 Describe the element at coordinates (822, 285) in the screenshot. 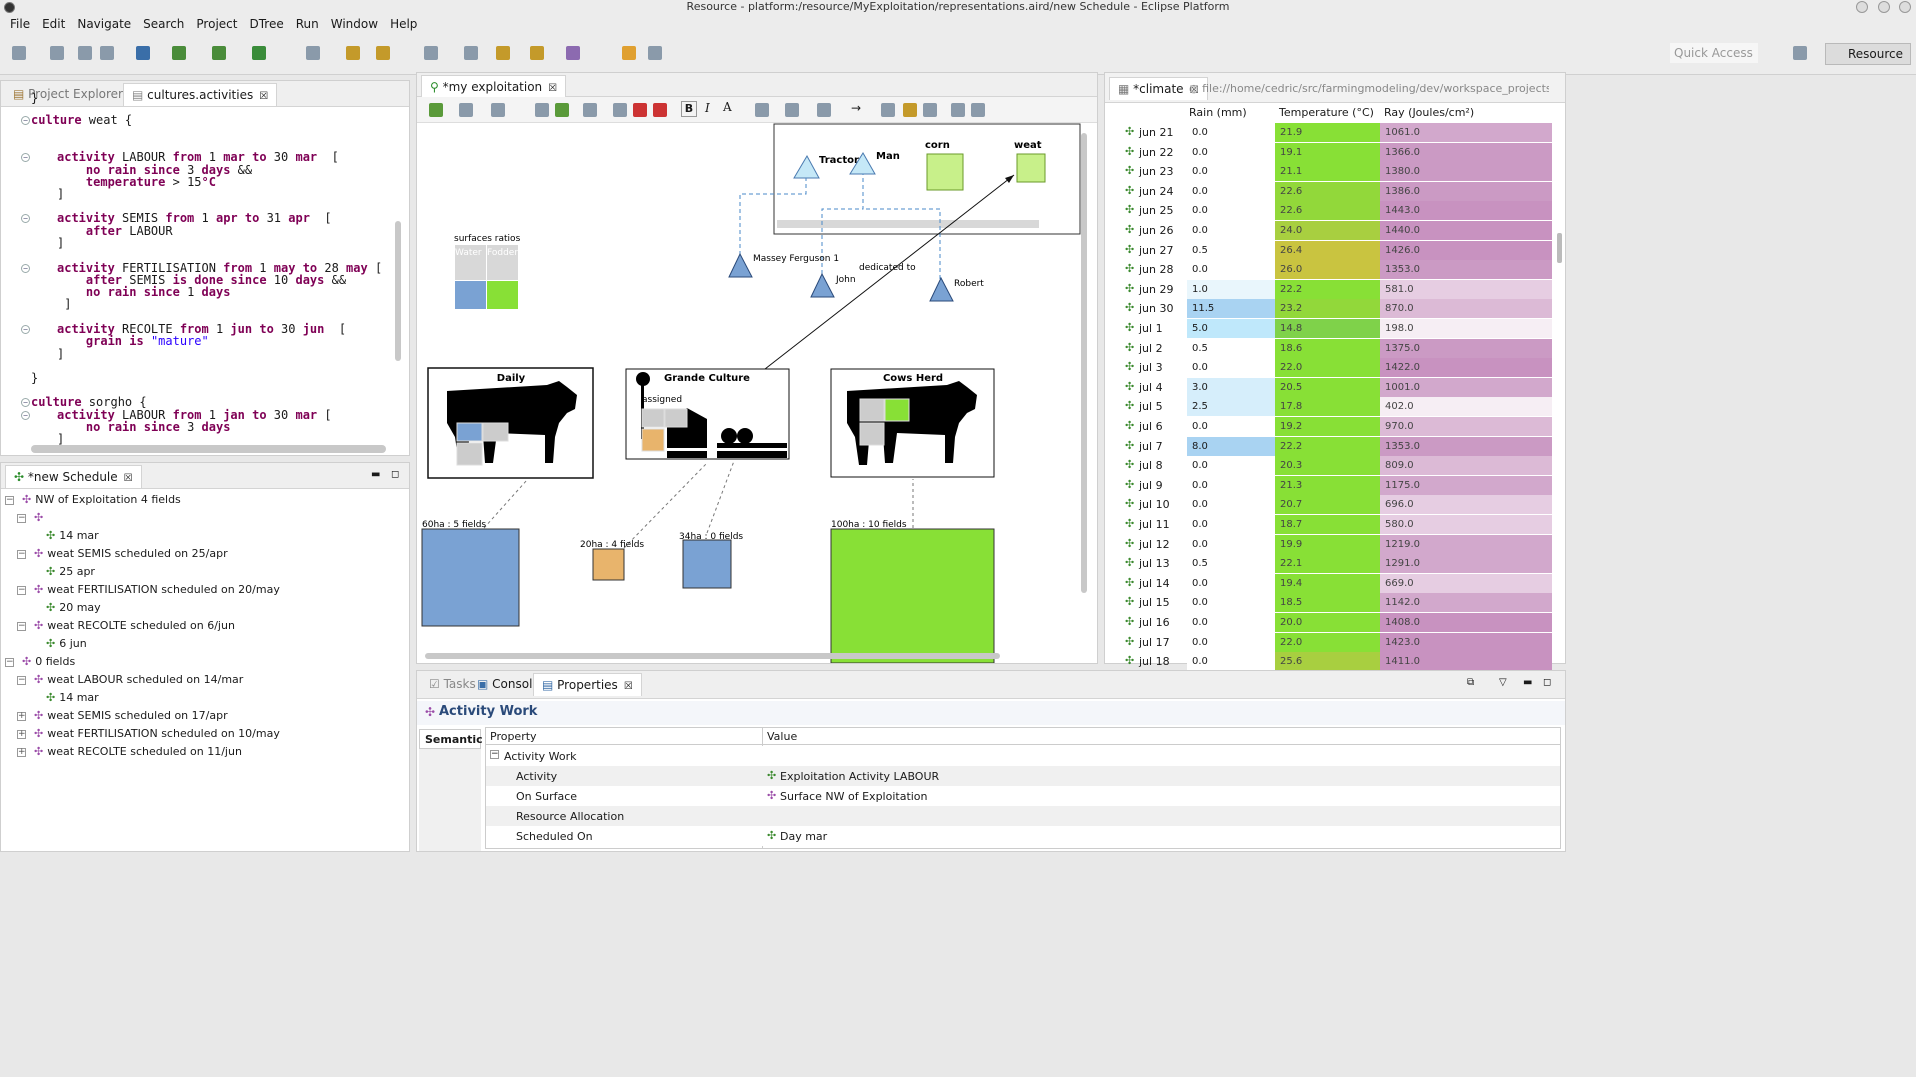

I see `john-node` at that location.